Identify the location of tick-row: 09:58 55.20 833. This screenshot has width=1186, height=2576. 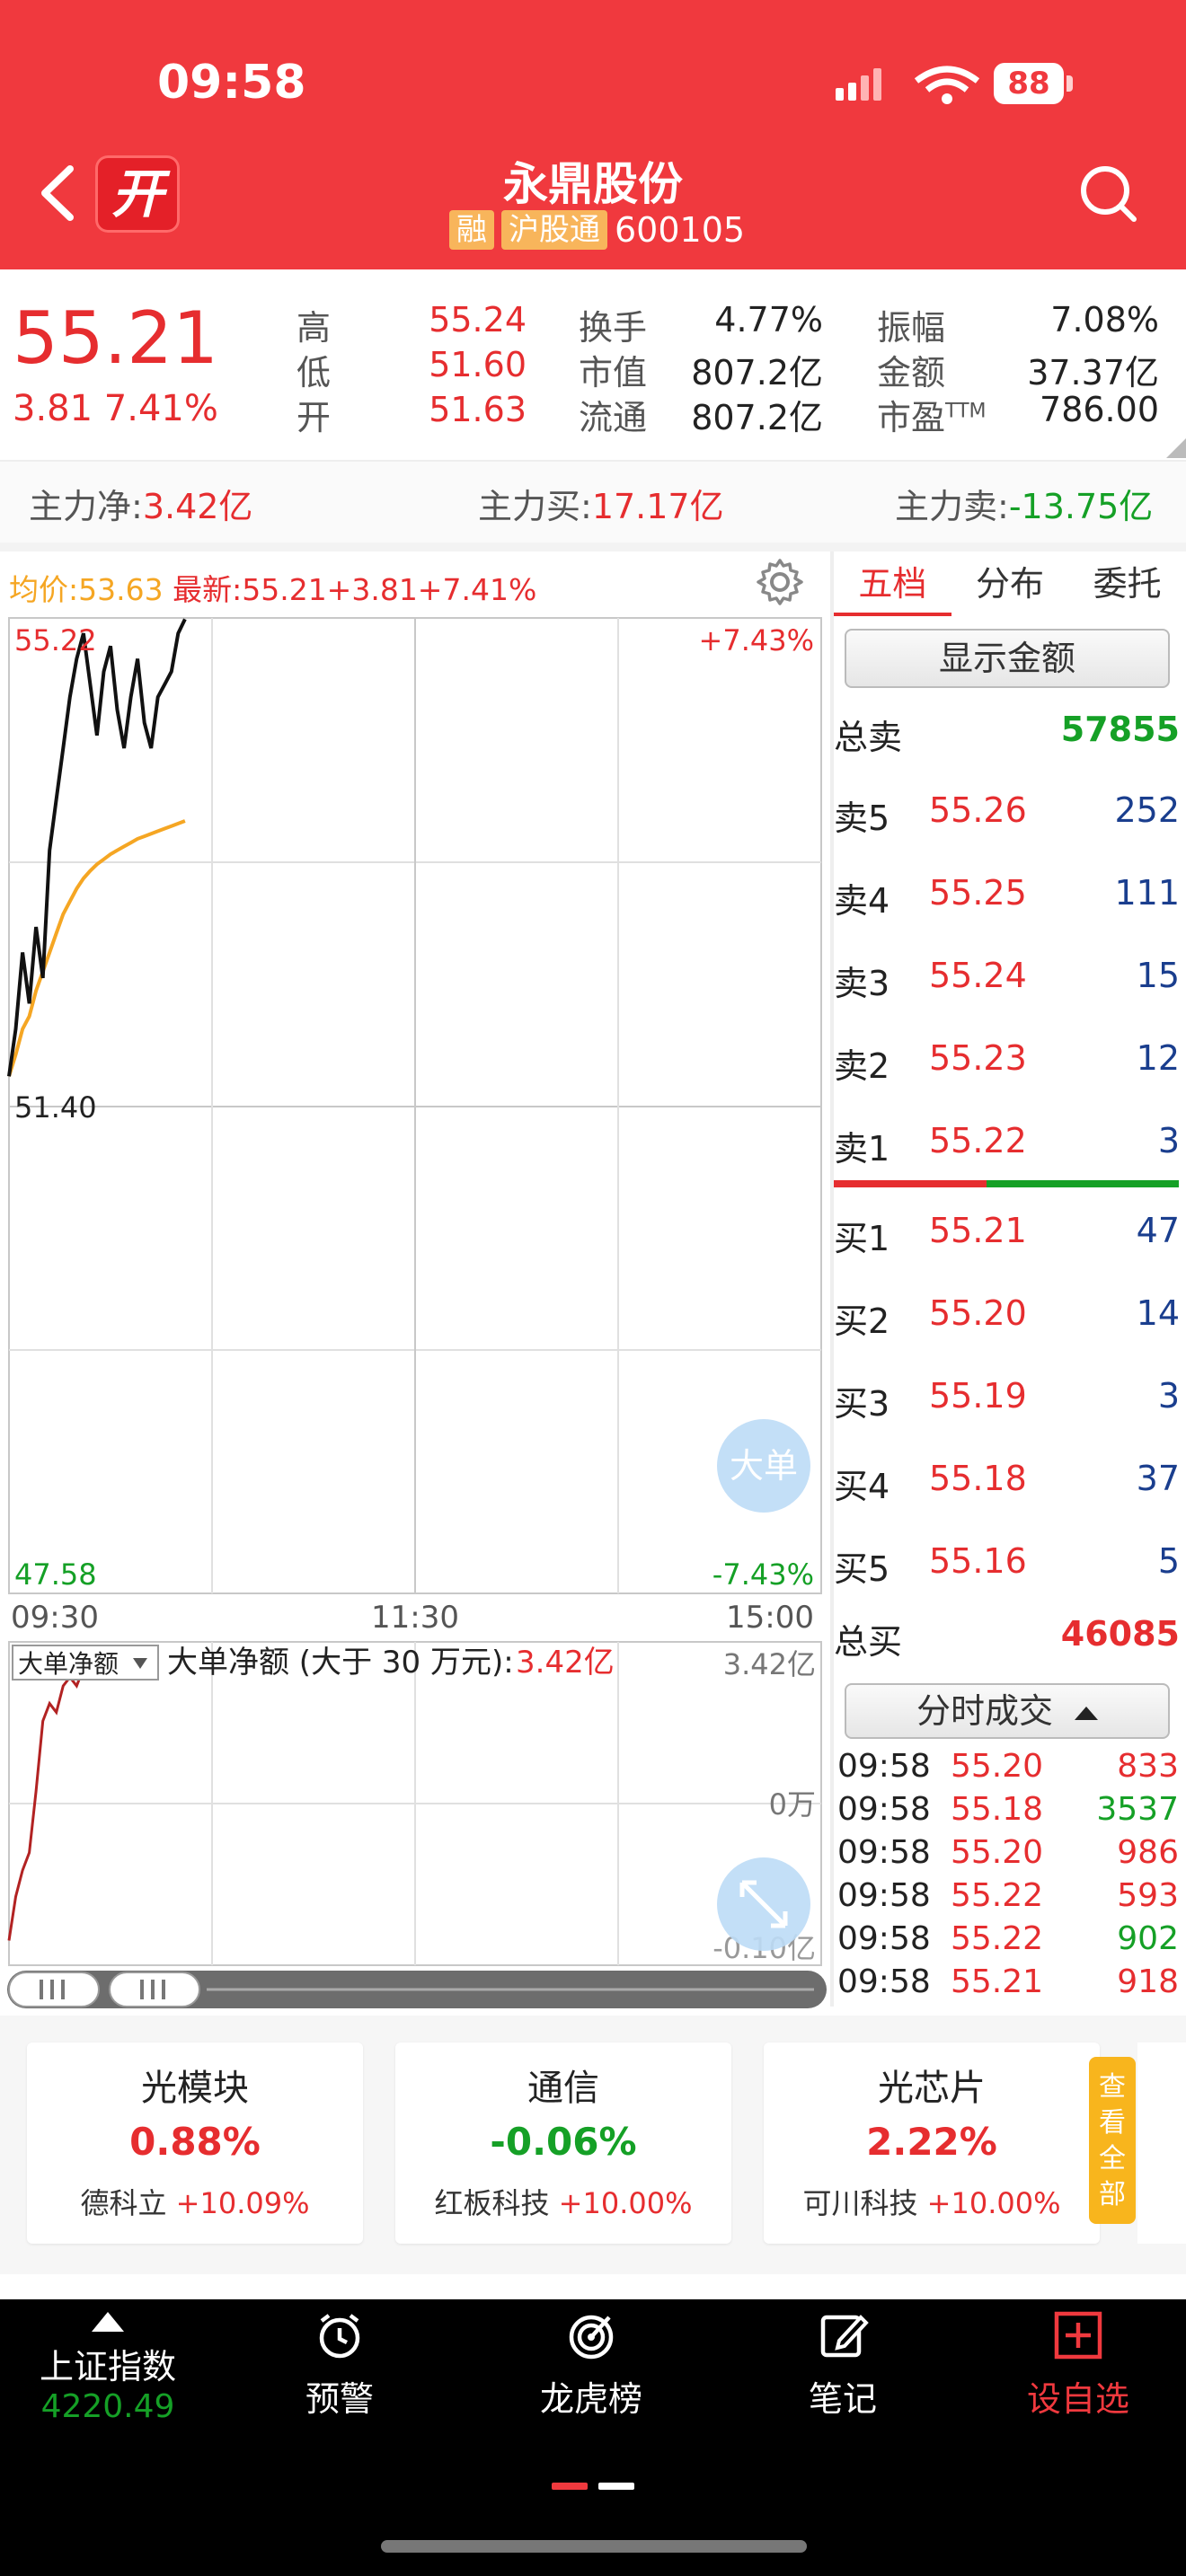
(1008, 1768).